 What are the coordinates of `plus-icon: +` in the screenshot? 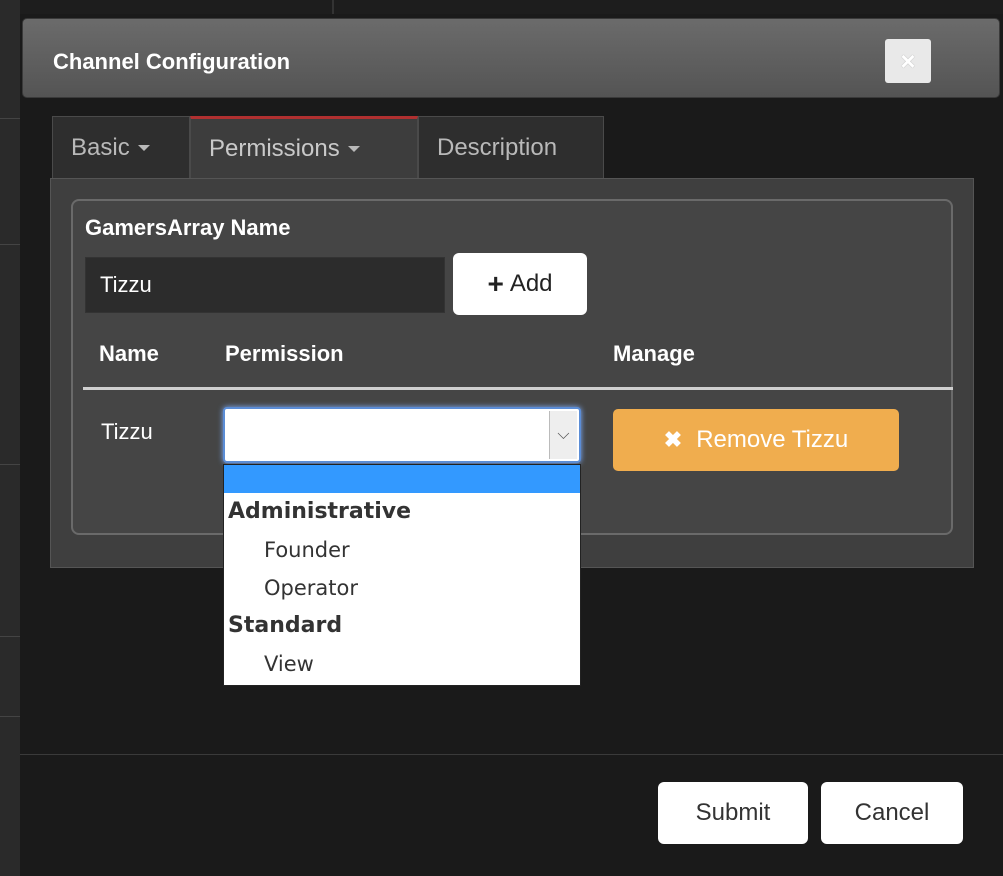 It's located at (495, 283).